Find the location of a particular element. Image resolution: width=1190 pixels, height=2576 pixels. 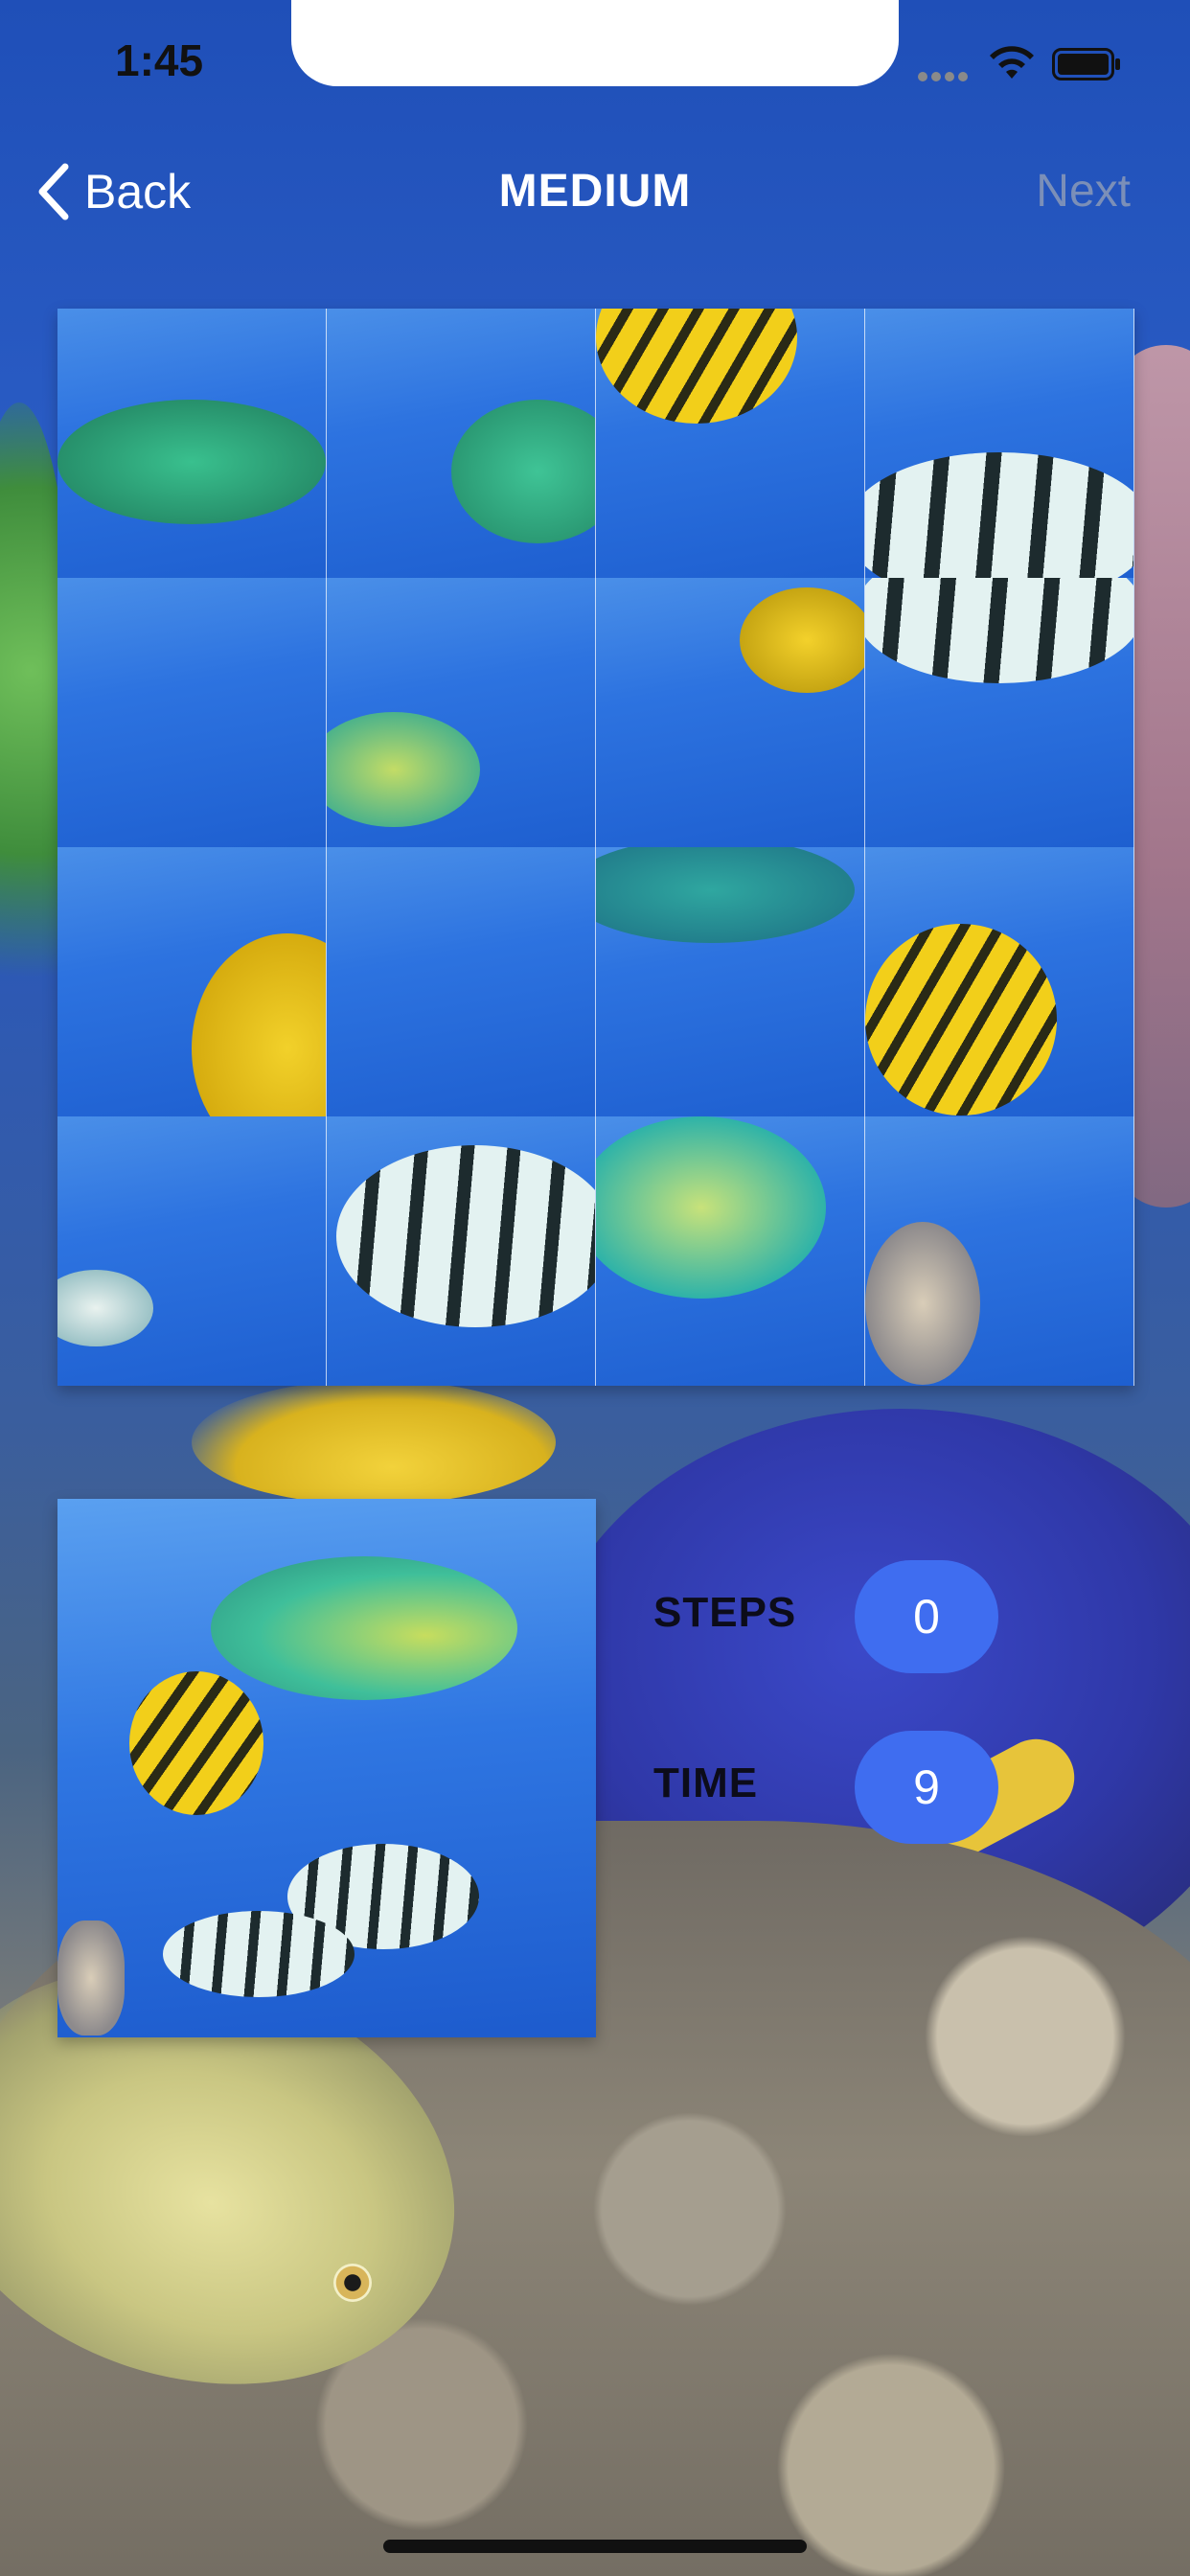

battery-icon is located at coordinates (1086, 64).